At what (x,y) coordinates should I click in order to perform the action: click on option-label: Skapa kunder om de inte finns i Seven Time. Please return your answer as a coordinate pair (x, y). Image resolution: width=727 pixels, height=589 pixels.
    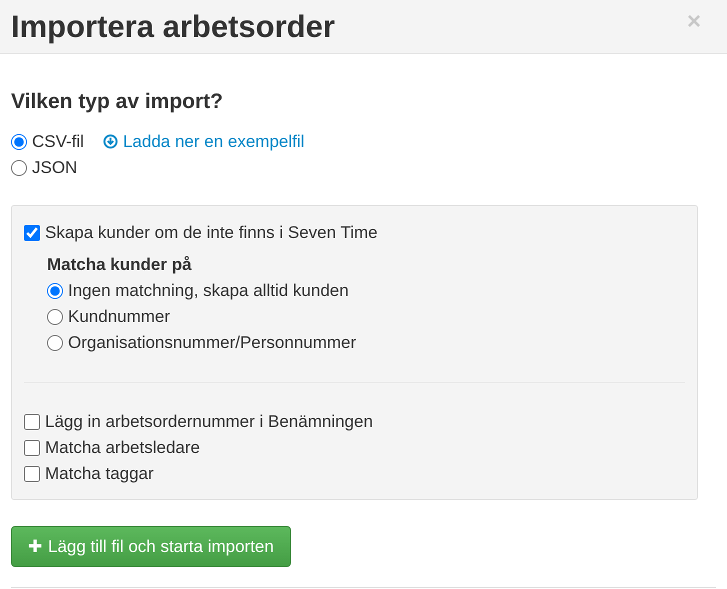
    Looking at the image, I should click on (211, 233).